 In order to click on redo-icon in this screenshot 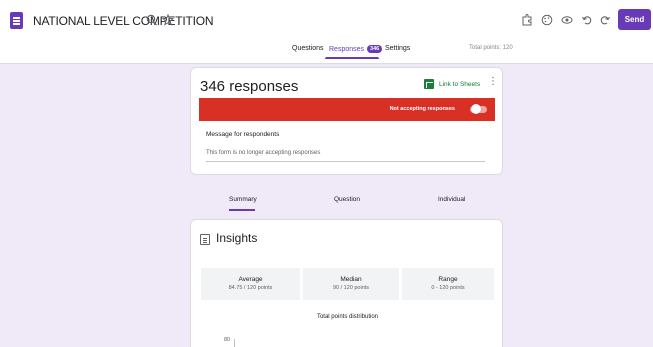, I will do `click(605, 20)`.